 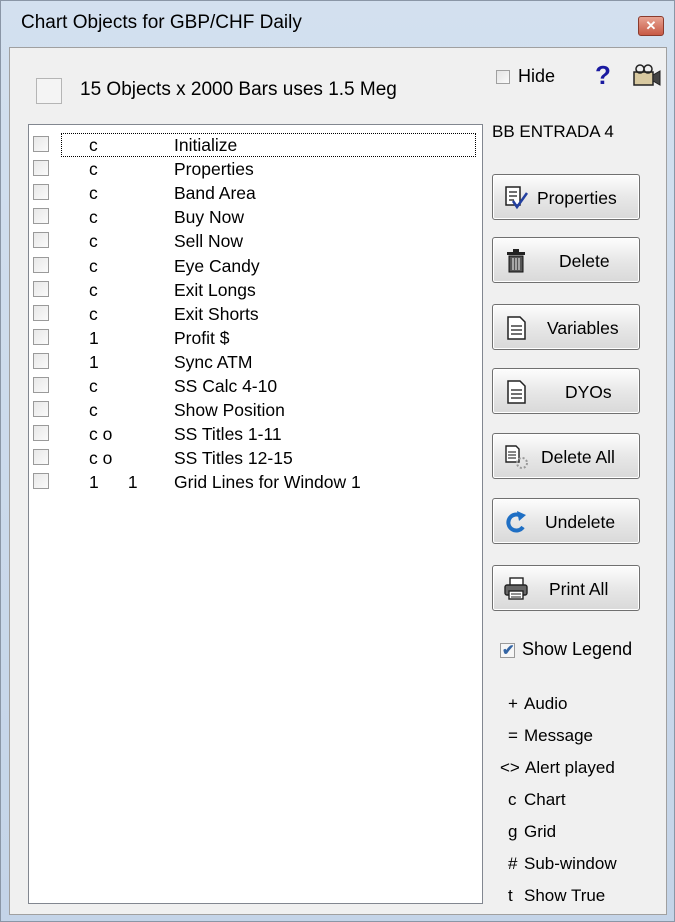 I want to click on print-all-button: Print All, so click(x=566, y=588).